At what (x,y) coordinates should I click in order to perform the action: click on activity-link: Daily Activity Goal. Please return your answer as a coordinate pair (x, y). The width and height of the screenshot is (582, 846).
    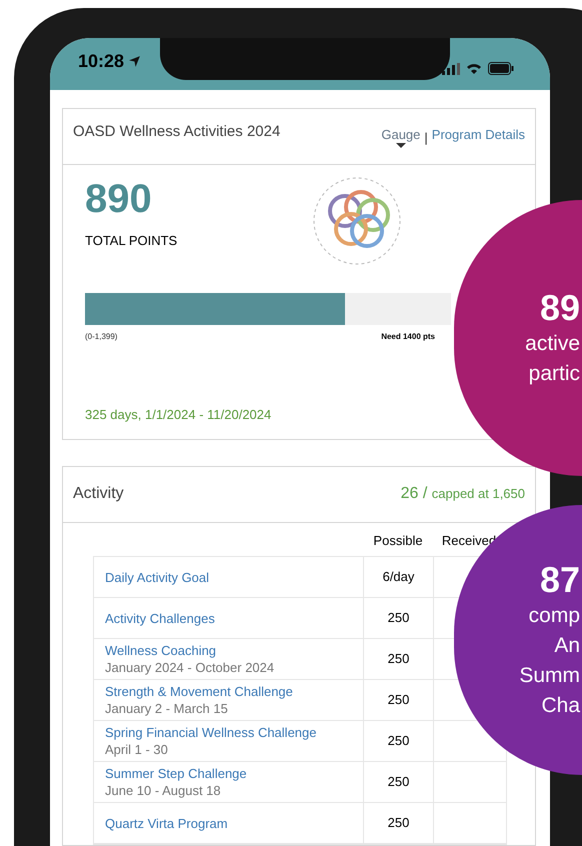
    Looking at the image, I should click on (234, 577).